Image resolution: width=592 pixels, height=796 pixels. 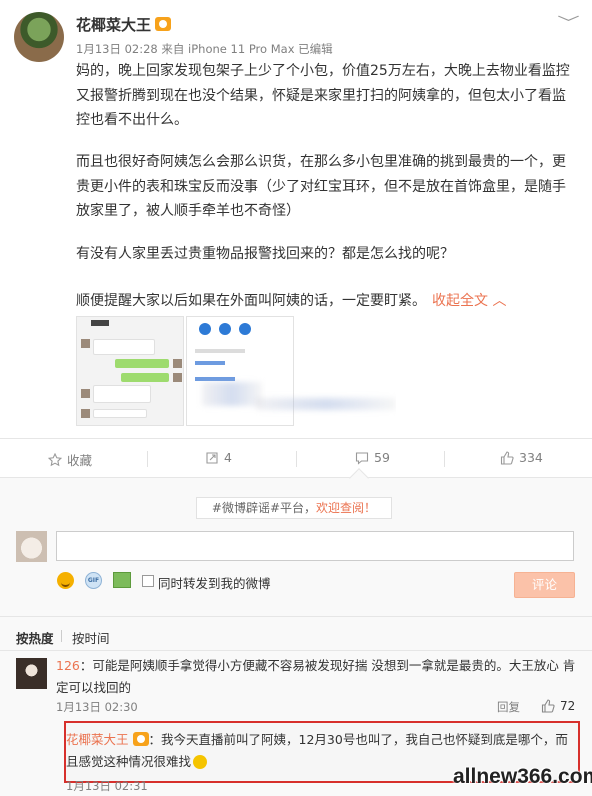 I want to click on comment-icon, so click(x=362, y=458).